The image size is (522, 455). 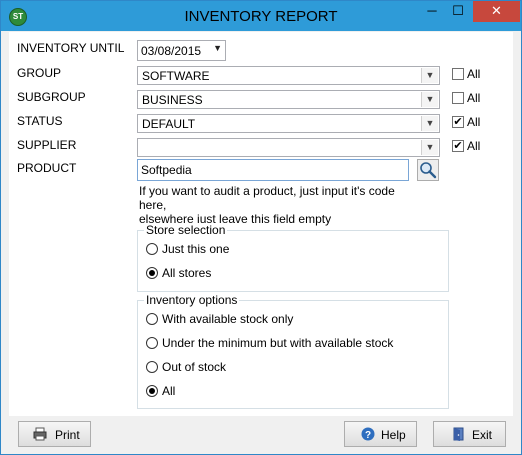 I want to click on radio-all, so click(x=152, y=391).